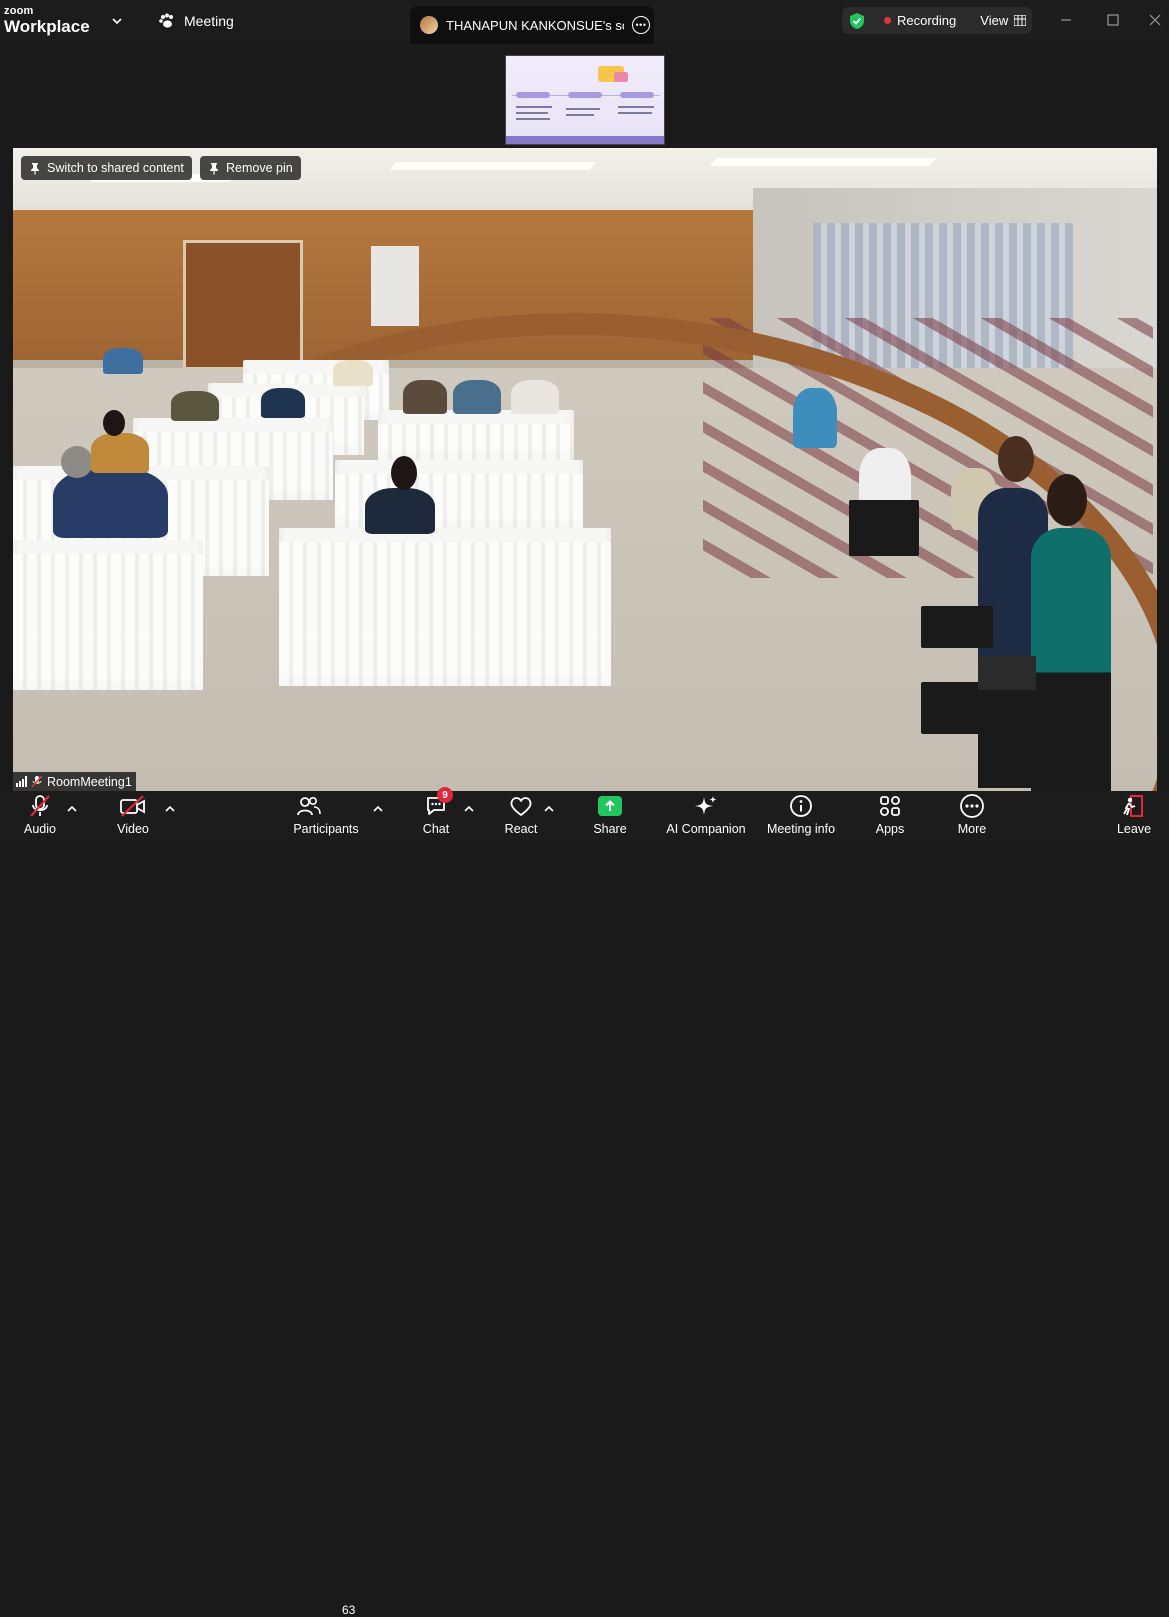 The height and width of the screenshot is (1617, 1169). I want to click on video-off-icon, so click(132, 806).